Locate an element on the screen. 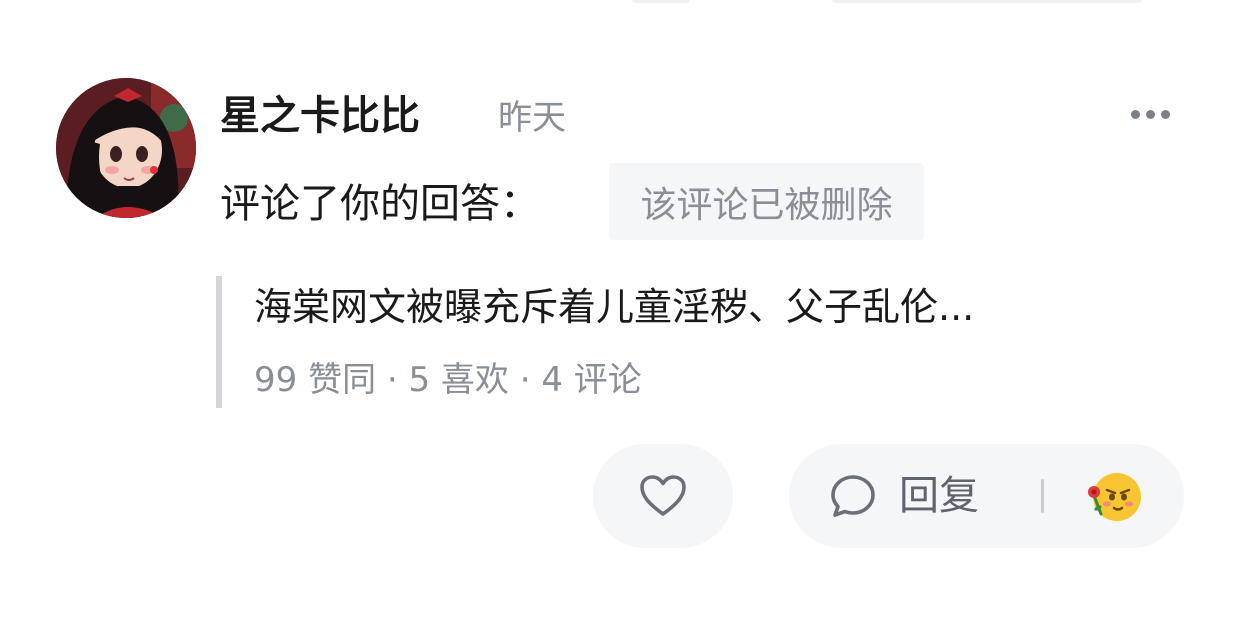 The width and height of the screenshot is (1240, 617). deleted-comment-notice: 该评论已被删除 is located at coordinates (766, 201).